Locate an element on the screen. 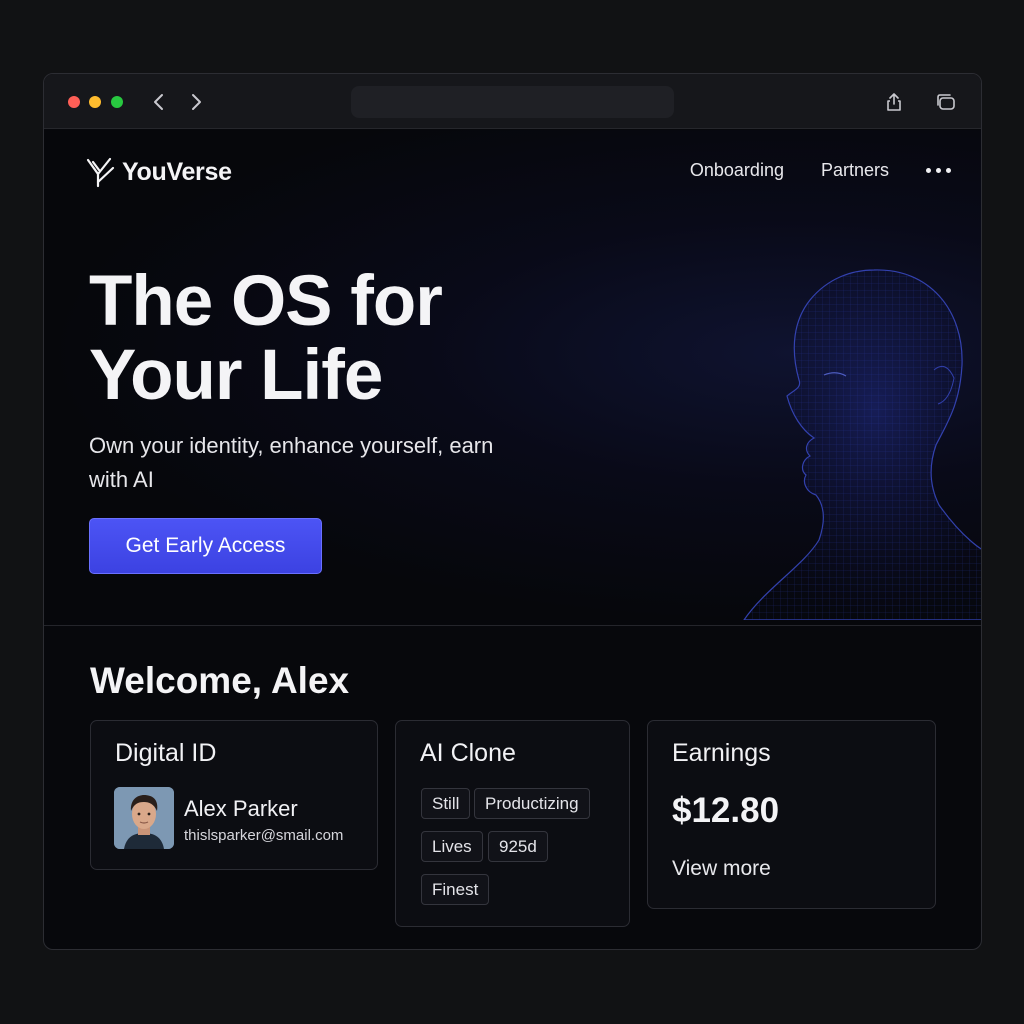 The height and width of the screenshot is (1024, 1024). forward-icon is located at coordinates (196, 102).